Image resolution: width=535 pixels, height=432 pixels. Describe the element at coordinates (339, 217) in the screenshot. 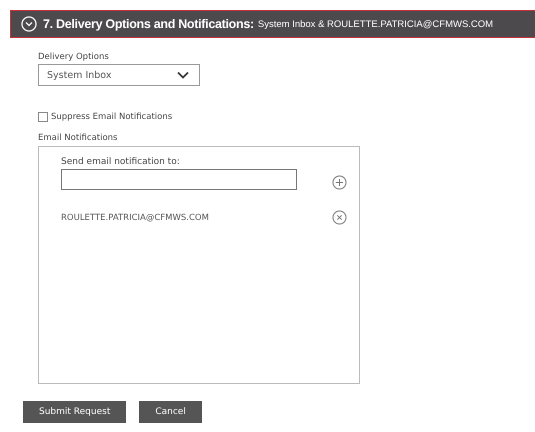

I see `remove-icon` at that location.